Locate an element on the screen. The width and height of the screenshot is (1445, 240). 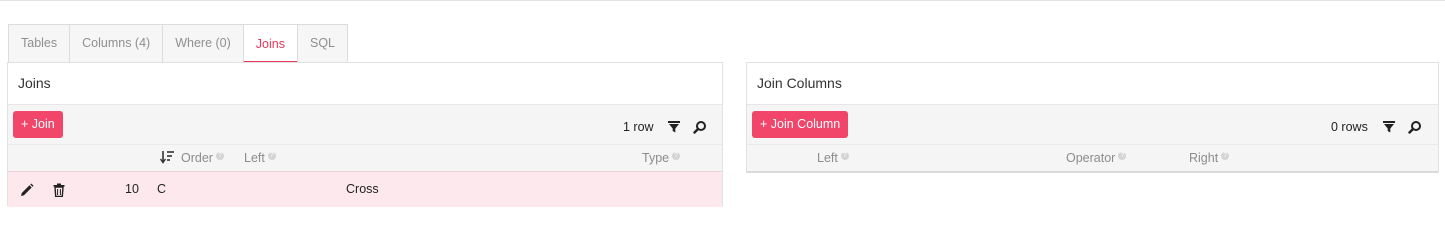
cell-type: Cross is located at coordinates (362, 189).